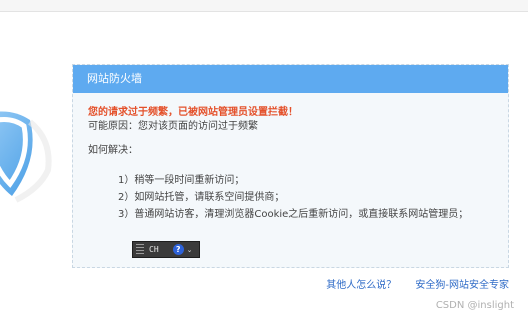 The width and height of the screenshot is (528, 322). Describe the element at coordinates (361, 285) in the screenshot. I see `others-say-link: 其他人怎么说？` at that location.